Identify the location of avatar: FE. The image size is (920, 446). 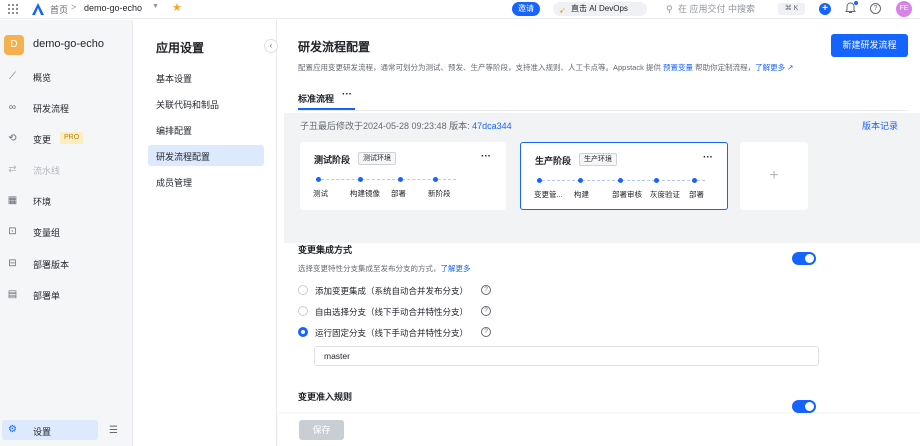
(904, 9).